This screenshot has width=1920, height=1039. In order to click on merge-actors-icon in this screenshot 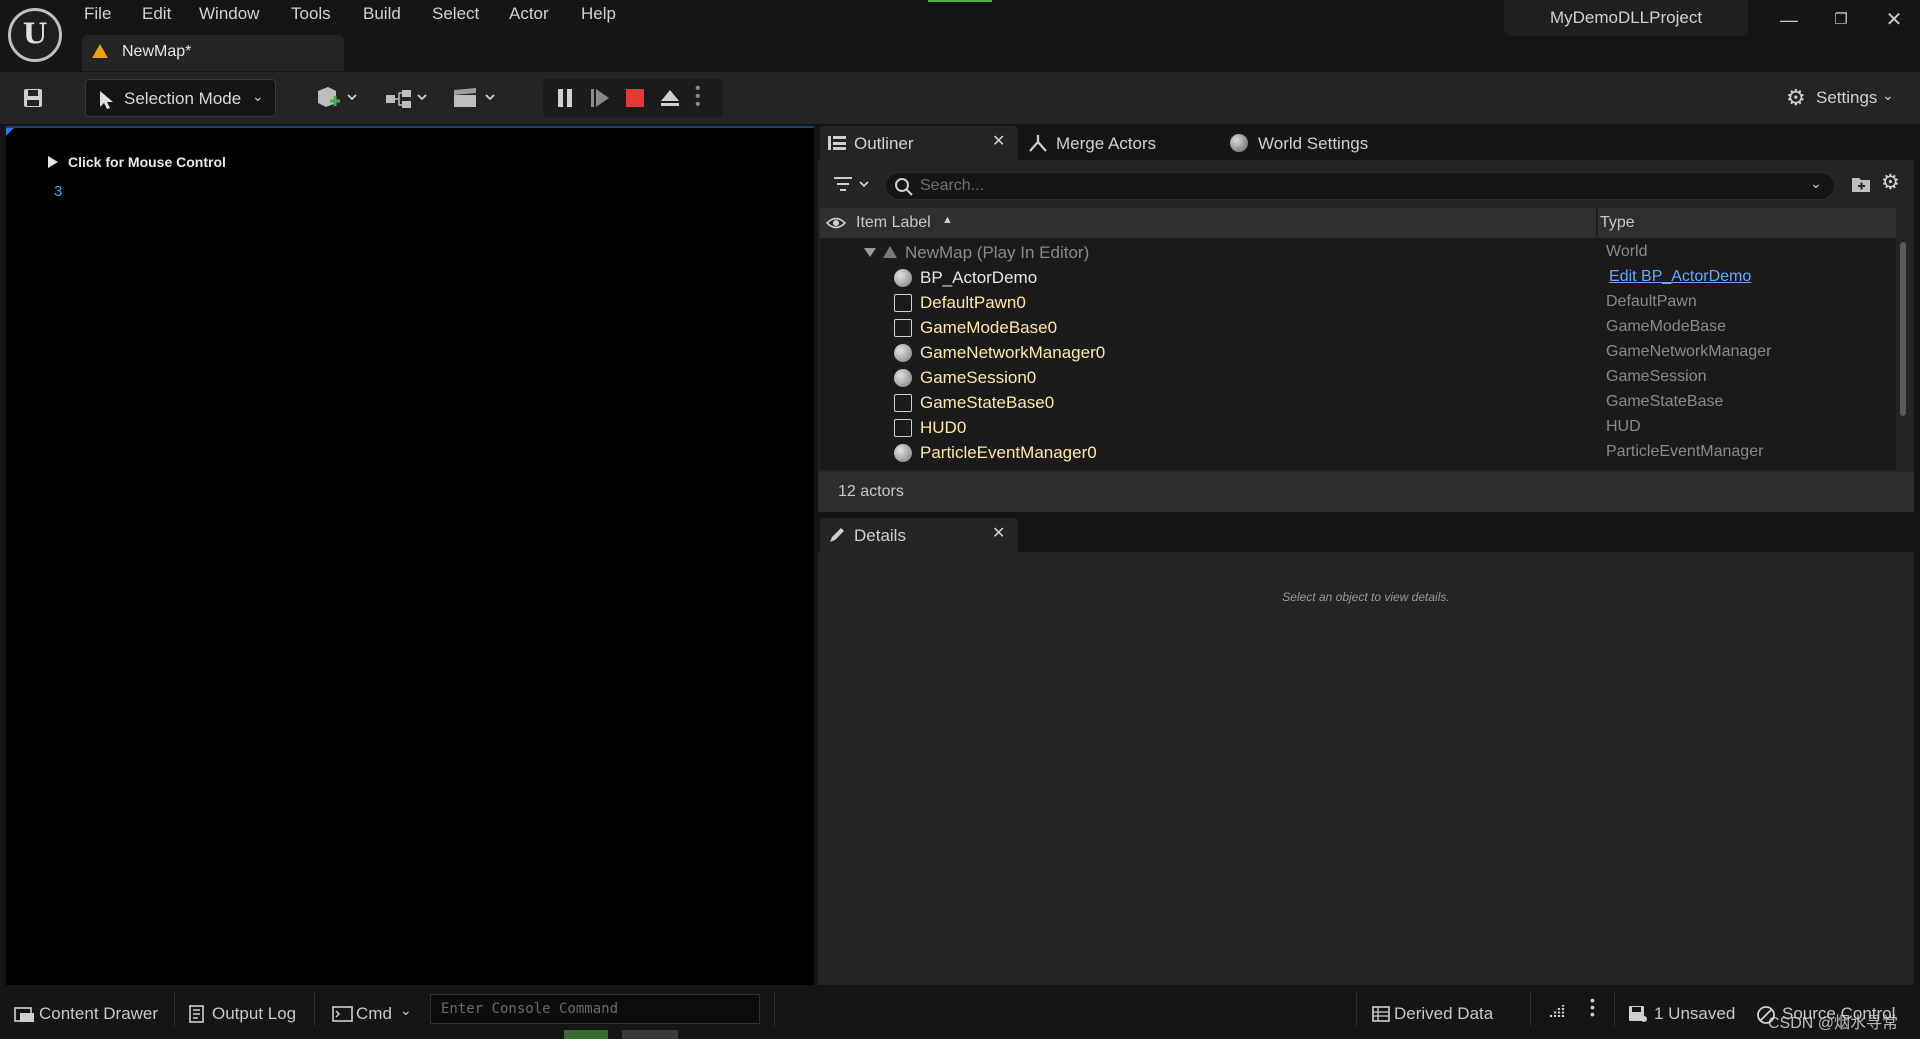, I will do `click(1038, 143)`.